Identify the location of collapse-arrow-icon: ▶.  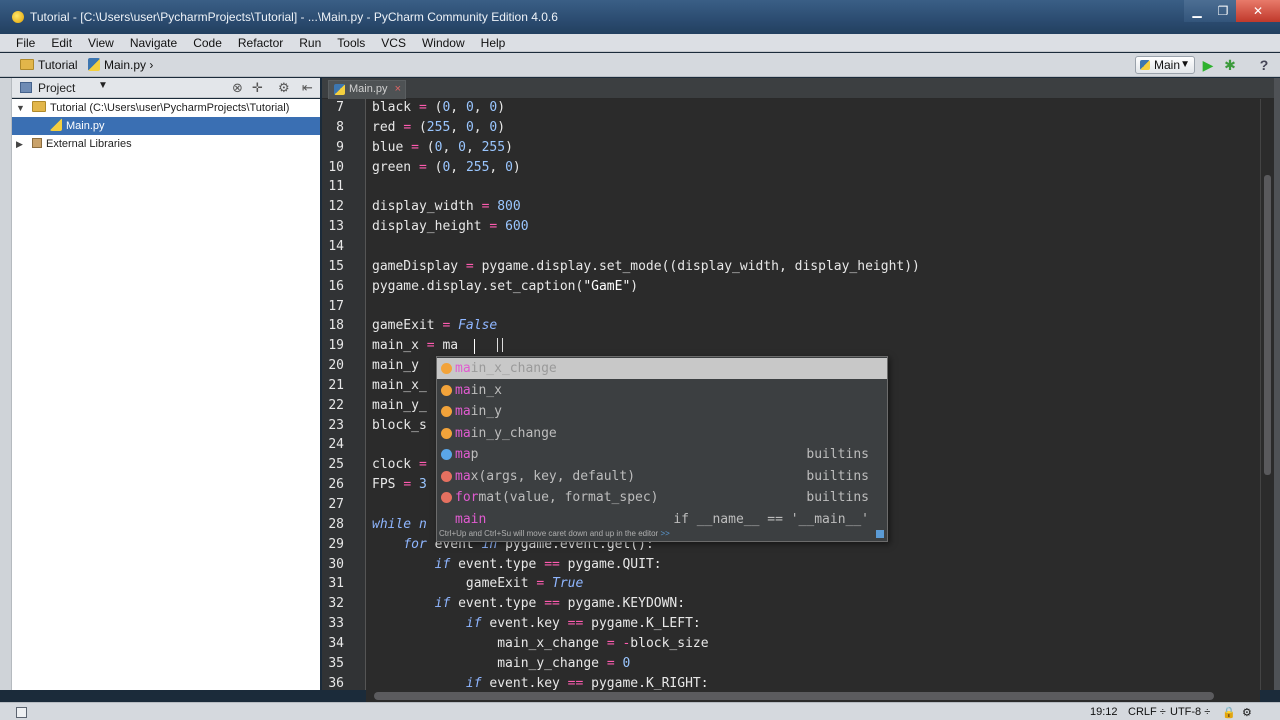
(19, 144).